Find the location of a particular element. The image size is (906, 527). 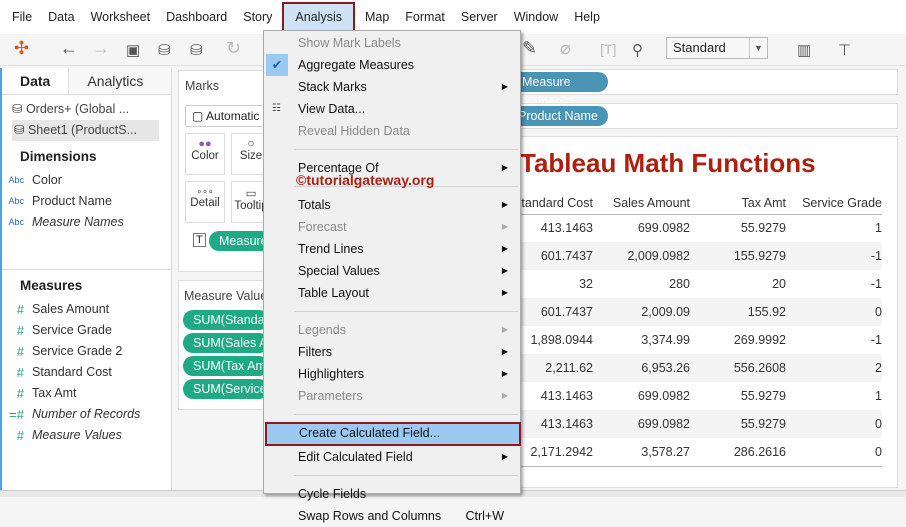

menu-item-label: Edit Calculated Field is located at coordinates (355, 457).